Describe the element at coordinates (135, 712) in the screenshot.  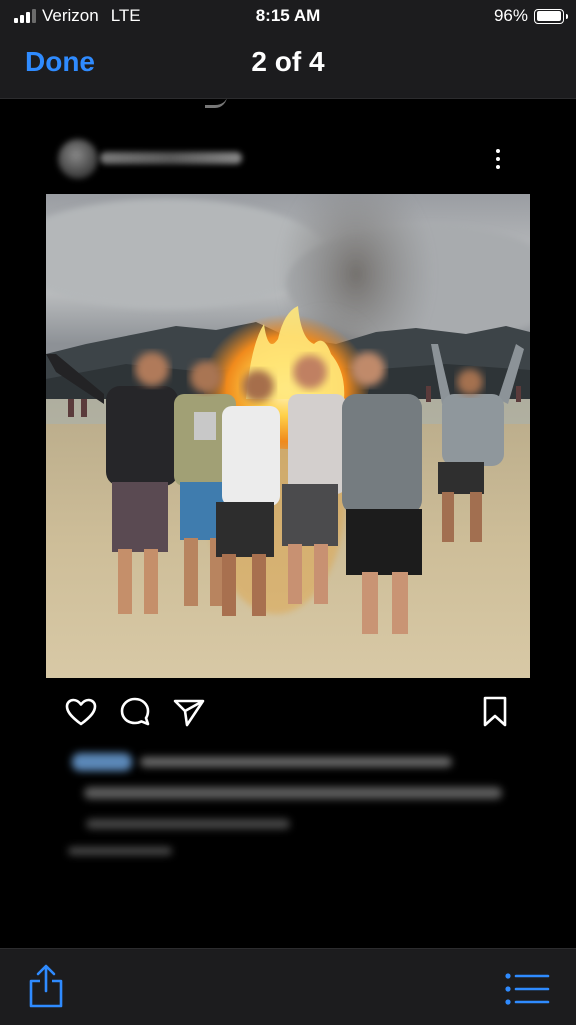
I see `comment-icon` at that location.